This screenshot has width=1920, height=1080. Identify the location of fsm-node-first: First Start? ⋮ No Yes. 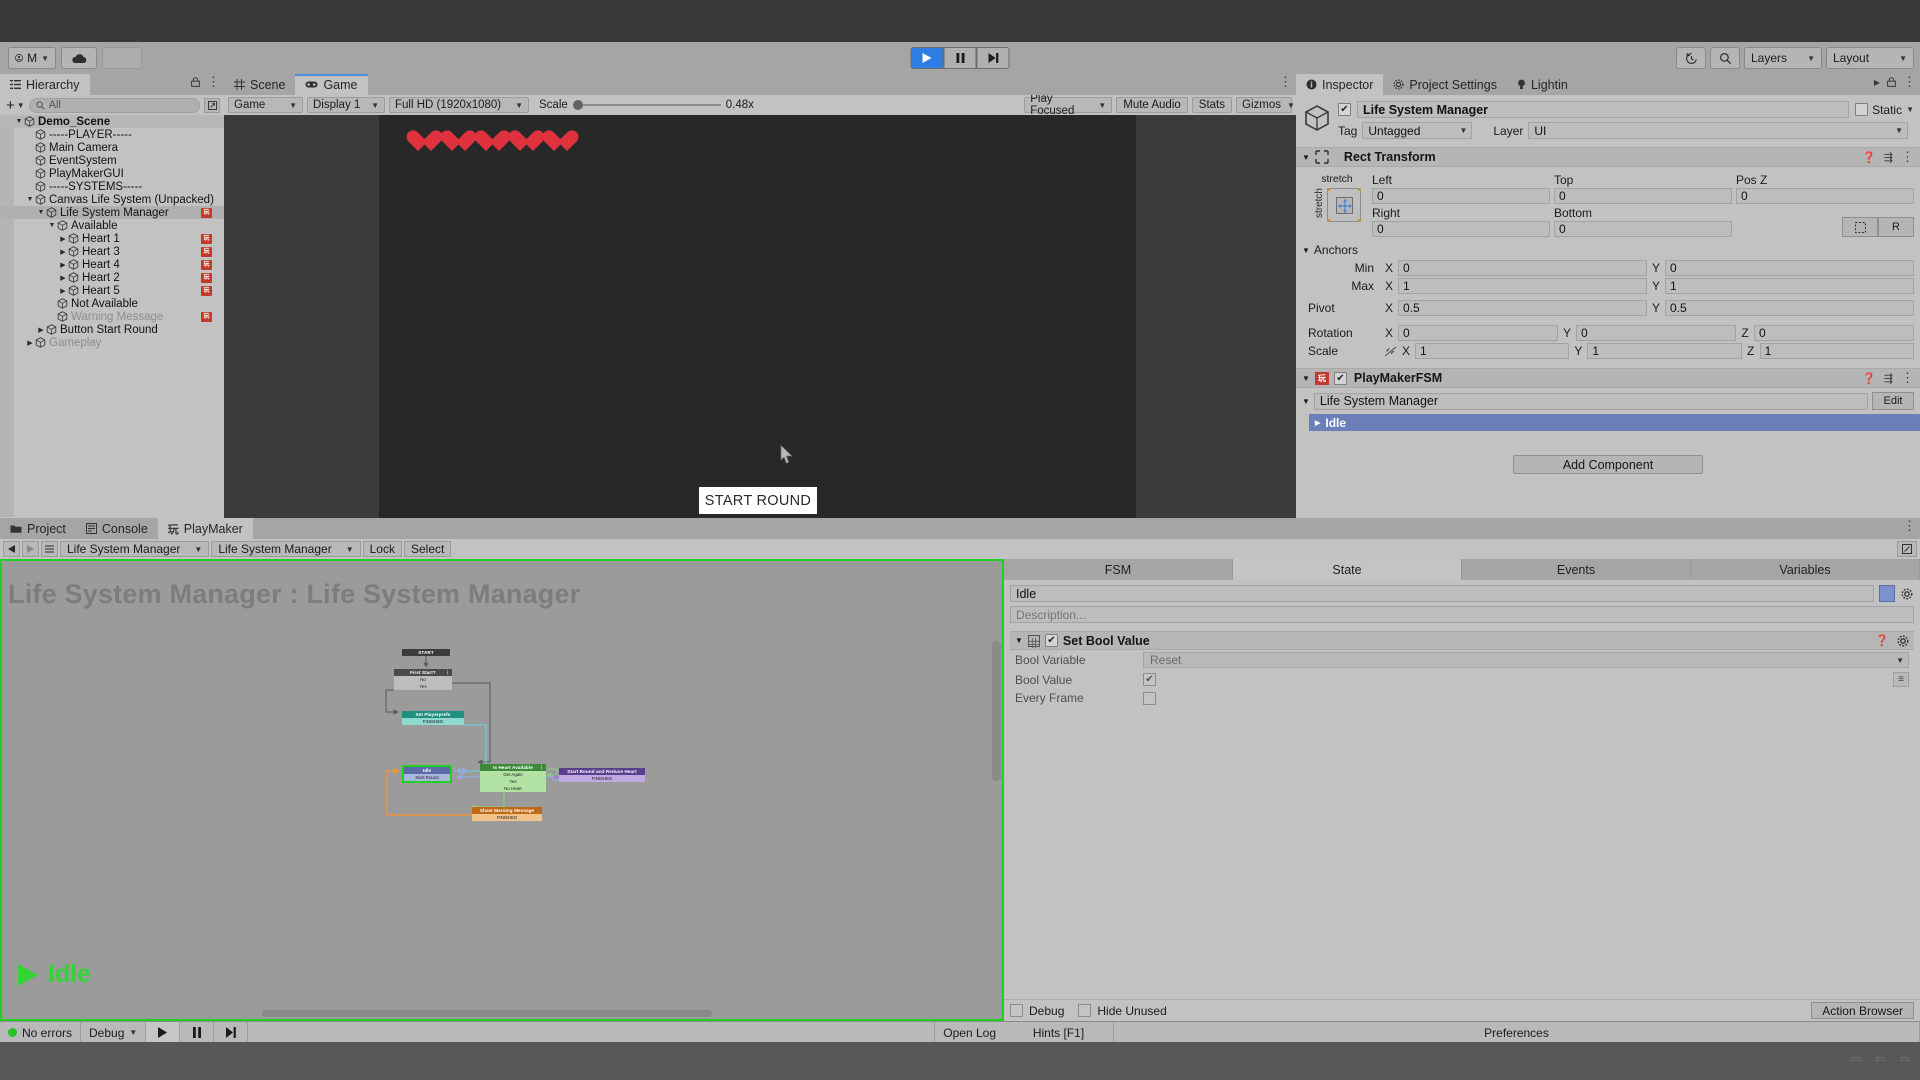
(423, 679).